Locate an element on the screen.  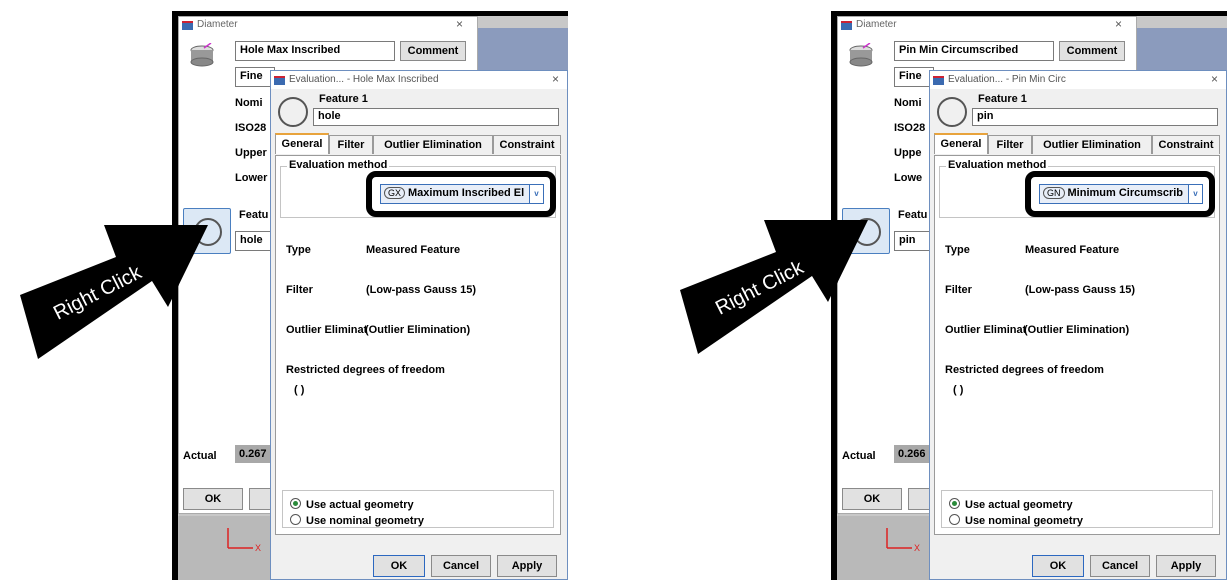
feature-name-field: pin is located at coordinates (1095, 117).